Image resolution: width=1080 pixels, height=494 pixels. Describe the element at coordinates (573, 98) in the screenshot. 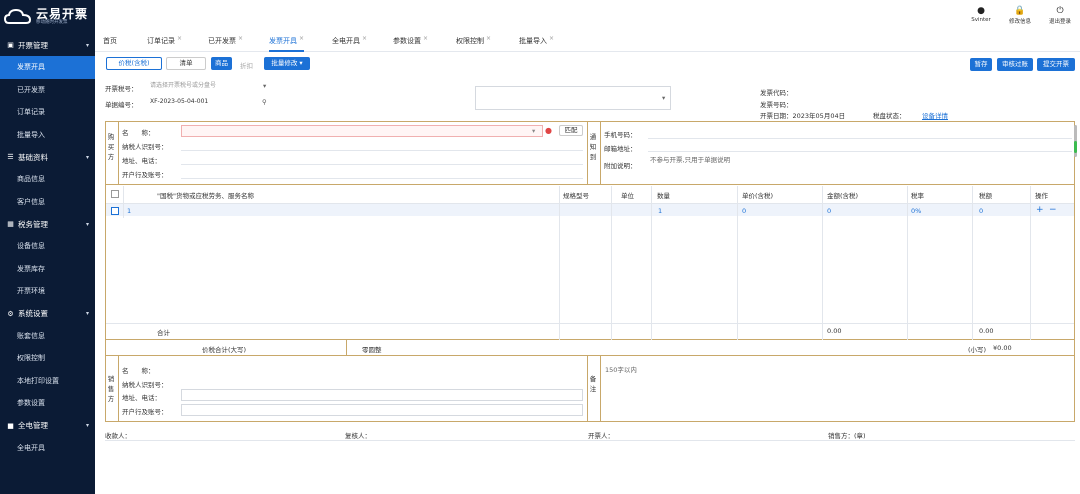

I see `invoice-type-select` at that location.